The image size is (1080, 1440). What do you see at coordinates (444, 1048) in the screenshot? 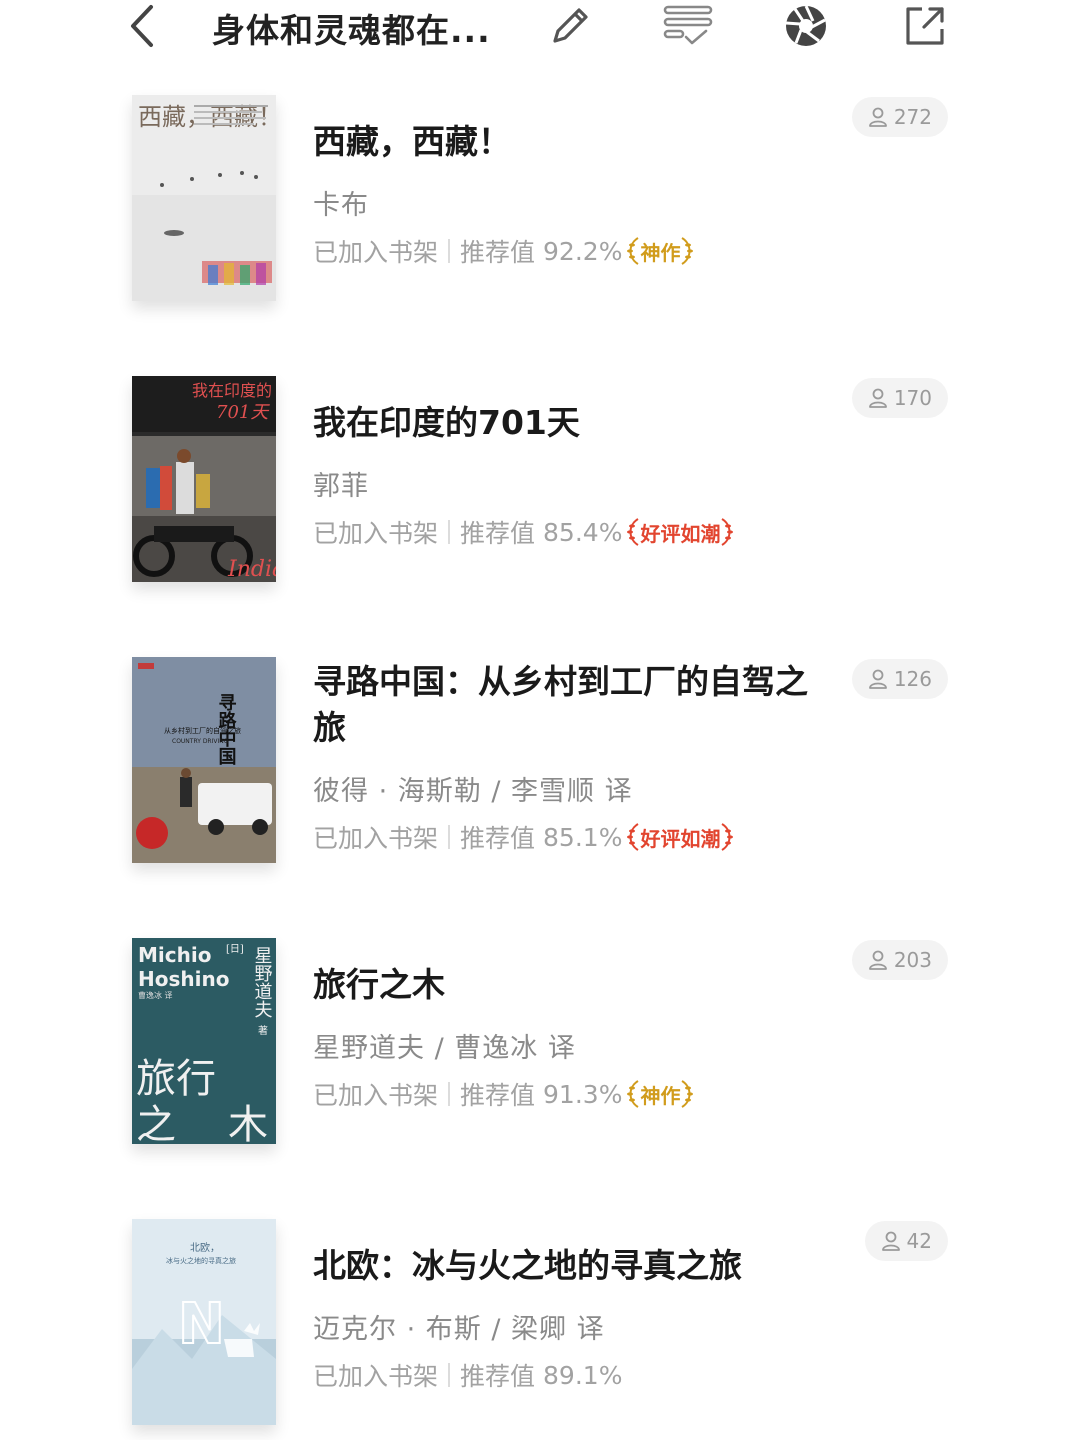
I see `book-author: 星野道夫 / 曹逸冰 译` at bounding box center [444, 1048].